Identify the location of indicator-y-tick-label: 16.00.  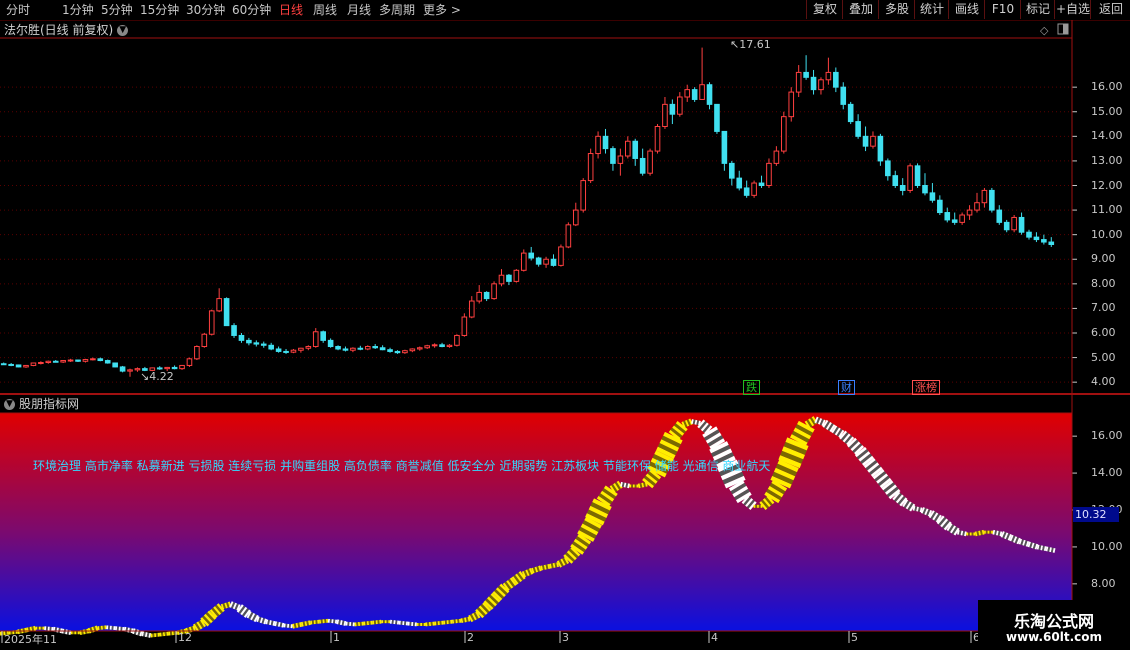
(1107, 436).